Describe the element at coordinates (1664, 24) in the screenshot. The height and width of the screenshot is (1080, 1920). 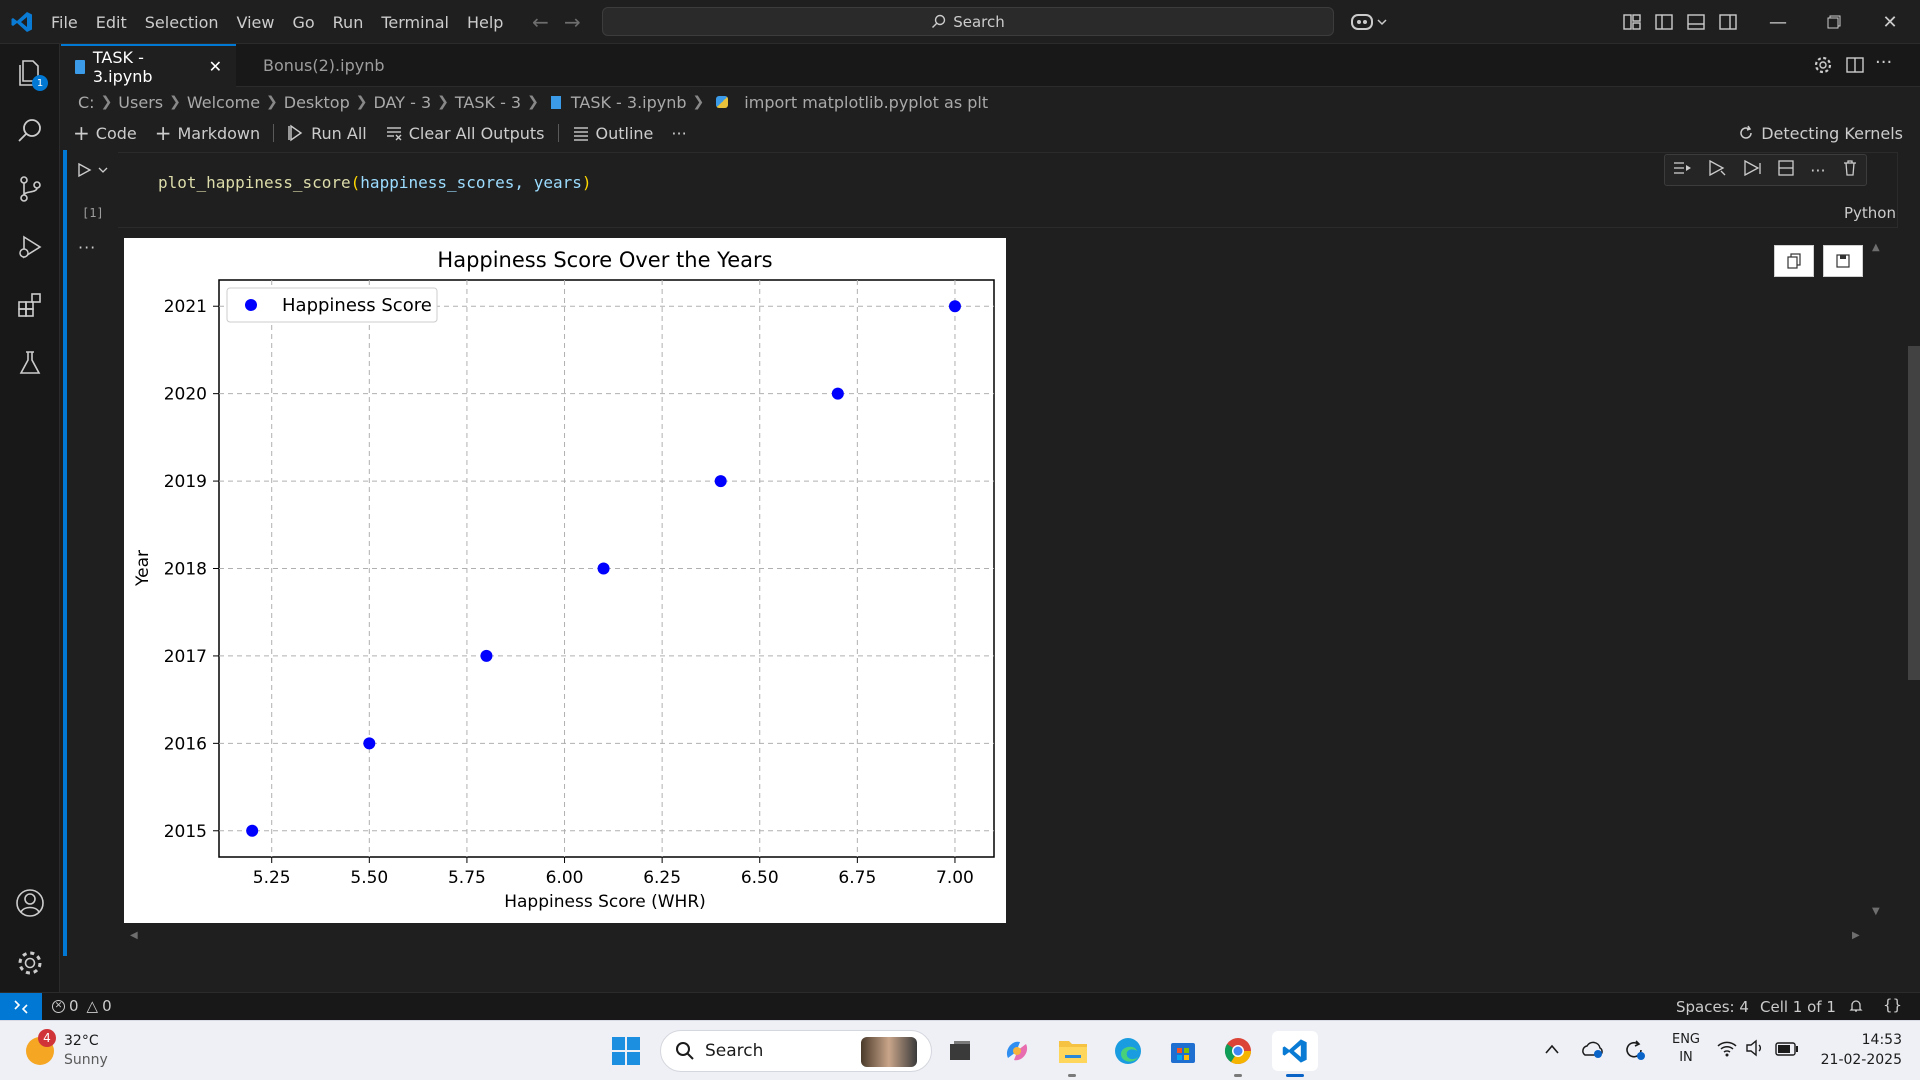
I see `toggle-primary-sidebar-icon` at that location.